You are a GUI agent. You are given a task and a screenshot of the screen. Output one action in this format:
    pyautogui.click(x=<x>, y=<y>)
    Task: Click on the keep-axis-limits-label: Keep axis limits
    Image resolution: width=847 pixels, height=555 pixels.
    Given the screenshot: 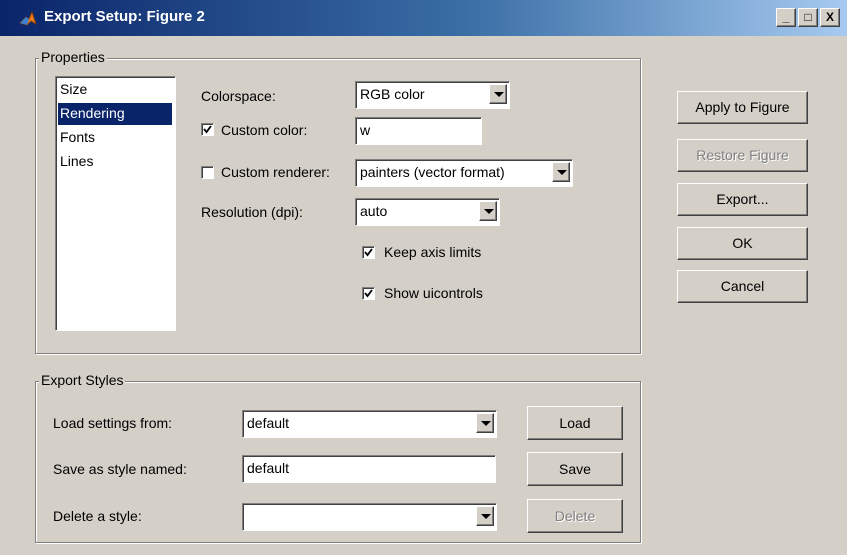 What is the action you would take?
    pyautogui.click(x=433, y=252)
    